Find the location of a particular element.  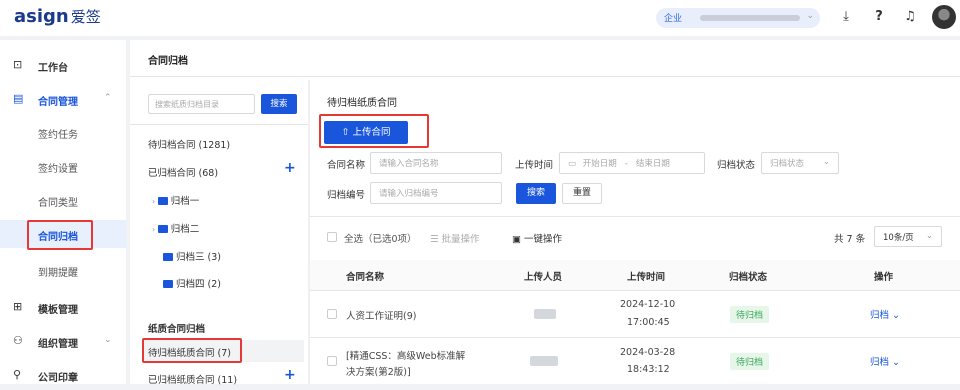

sidebar-subitem-expiry-reminder: 到期提醒 is located at coordinates (63, 270).